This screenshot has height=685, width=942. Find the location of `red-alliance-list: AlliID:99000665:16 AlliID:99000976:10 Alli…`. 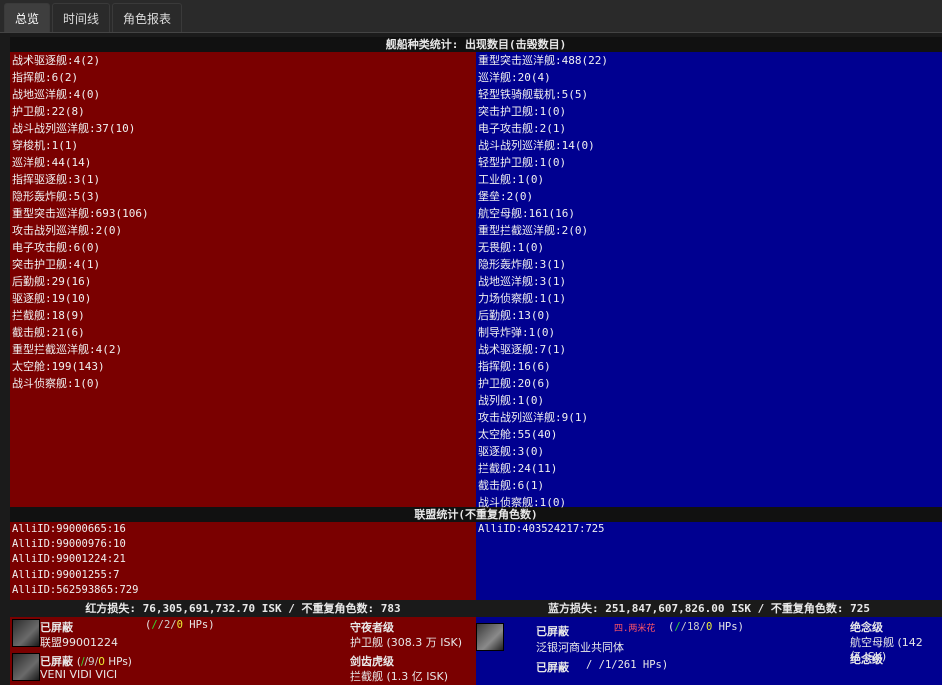

red-alliance-list: AlliID:99000665:16 AlliID:99000976:10 Alli… is located at coordinates (243, 561).